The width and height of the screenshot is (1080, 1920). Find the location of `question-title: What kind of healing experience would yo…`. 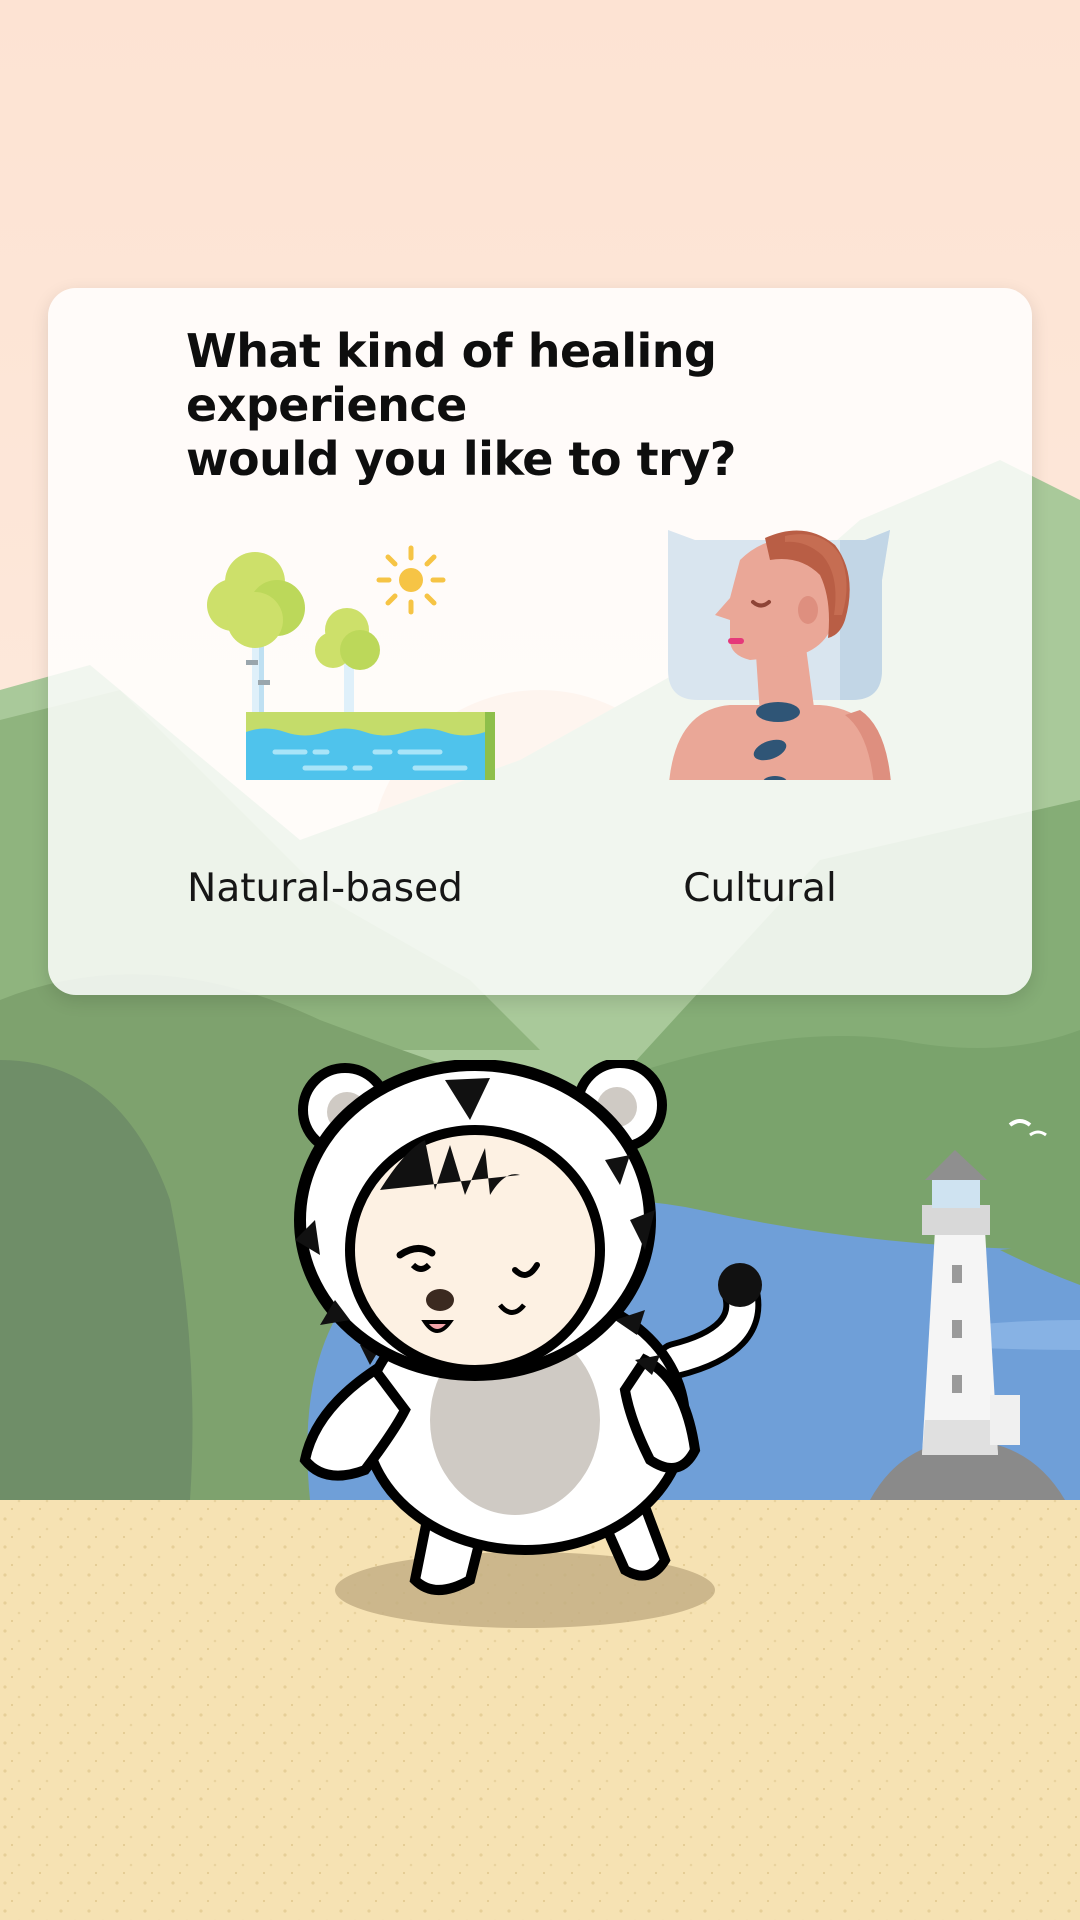

question-title: What kind of healing experience would yo… is located at coordinates (566, 405).